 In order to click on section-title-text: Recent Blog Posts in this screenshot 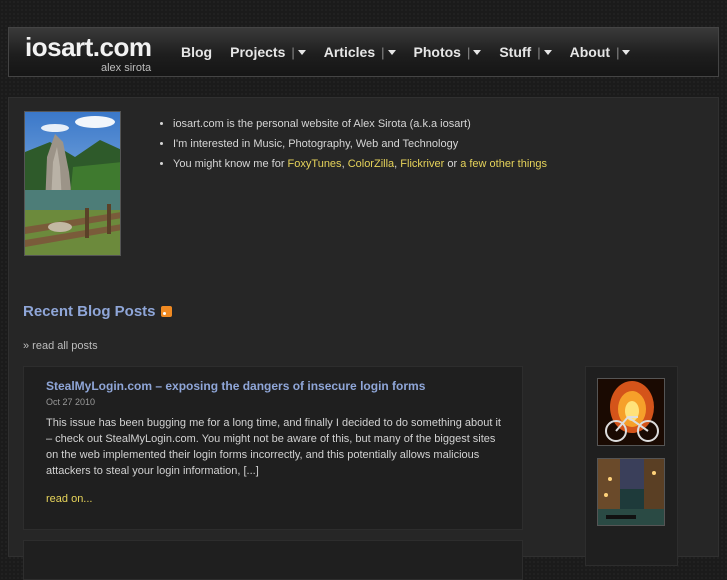, I will do `click(89, 311)`.